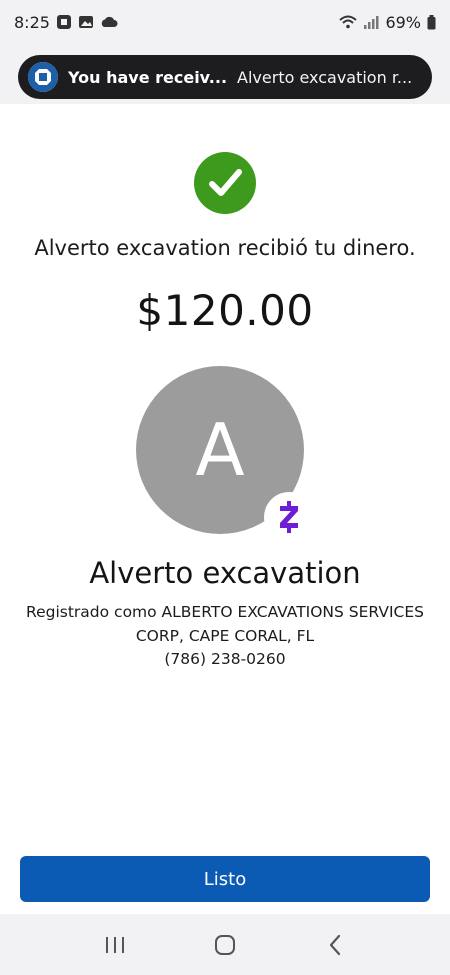 The height and width of the screenshot is (975, 450). What do you see at coordinates (225, 248) in the screenshot?
I see `confirmation-message: Alverto excavation recibió tu dinero.` at bounding box center [225, 248].